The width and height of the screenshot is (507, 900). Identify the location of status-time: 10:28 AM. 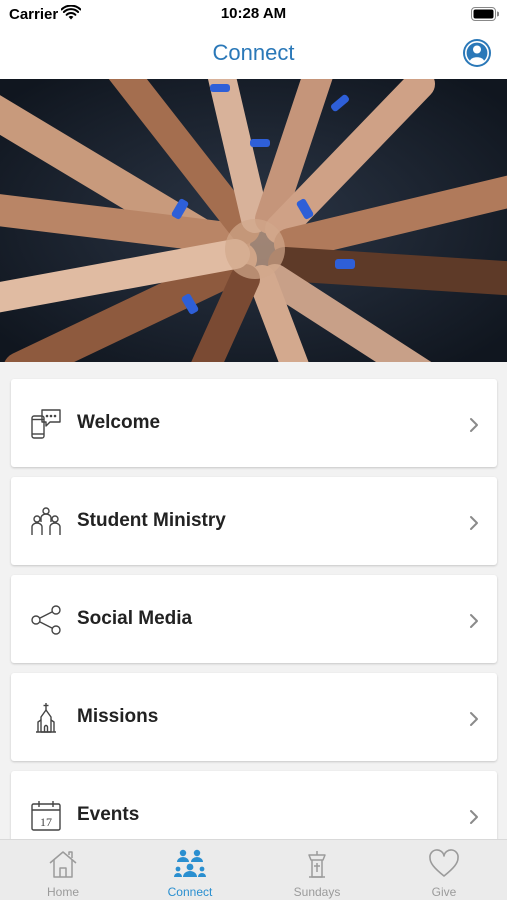
(253, 13).